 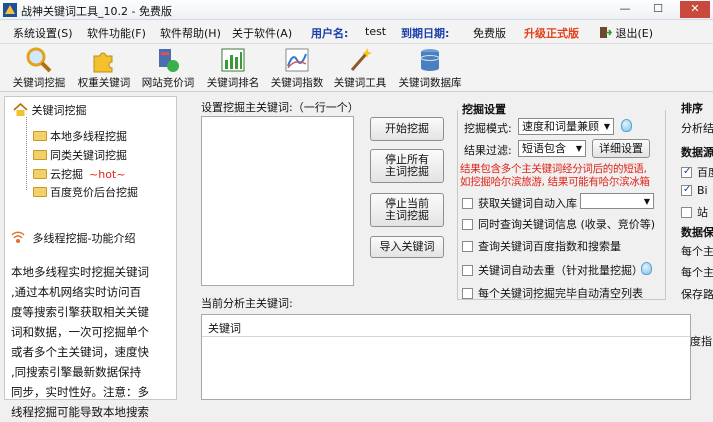 What do you see at coordinates (551, 33) in the screenshot?
I see `upgrade-link: 升级正式版` at bounding box center [551, 33].